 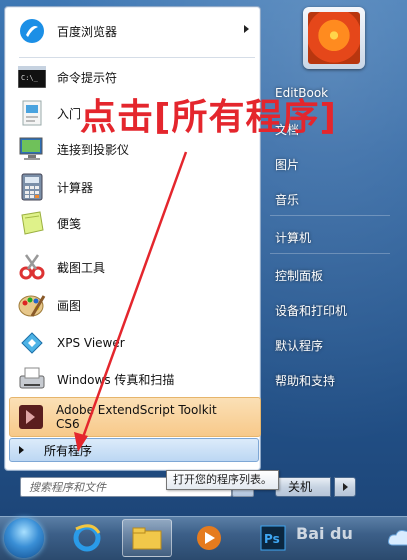 What do you see at coordinates (391, 538) in the screenshot?
I see `cloud-icon` at bounding box center [391, 538].